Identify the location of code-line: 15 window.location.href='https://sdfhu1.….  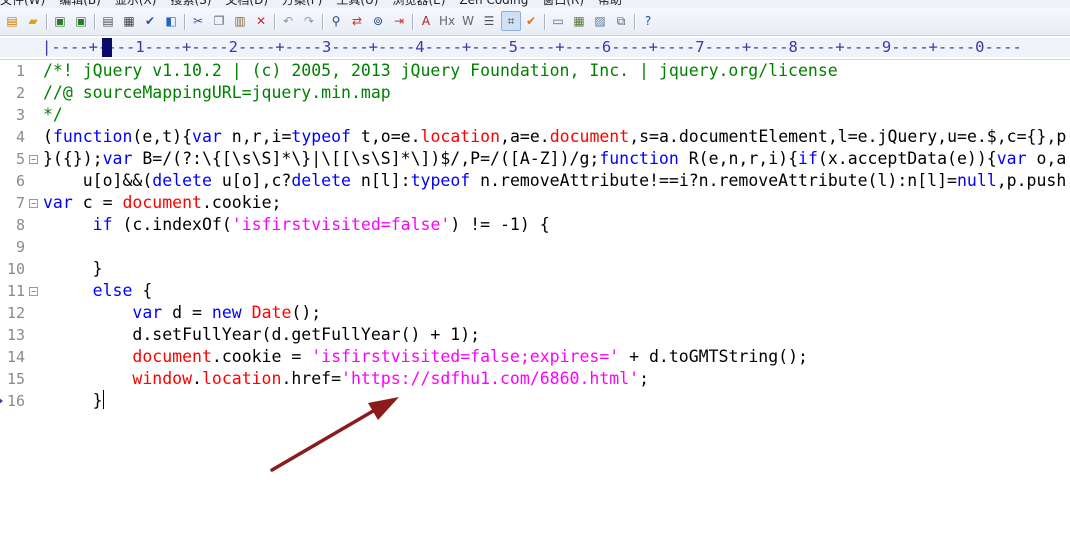
(535, 379).